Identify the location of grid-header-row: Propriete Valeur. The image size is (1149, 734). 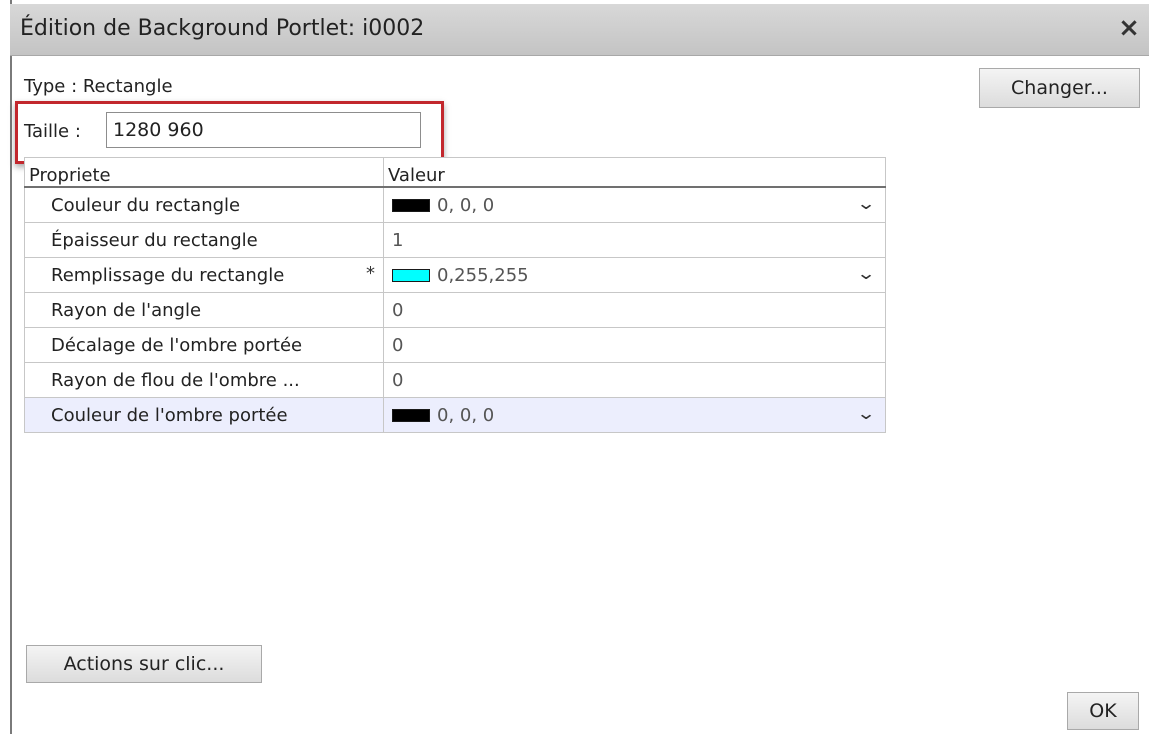
(455, 172).